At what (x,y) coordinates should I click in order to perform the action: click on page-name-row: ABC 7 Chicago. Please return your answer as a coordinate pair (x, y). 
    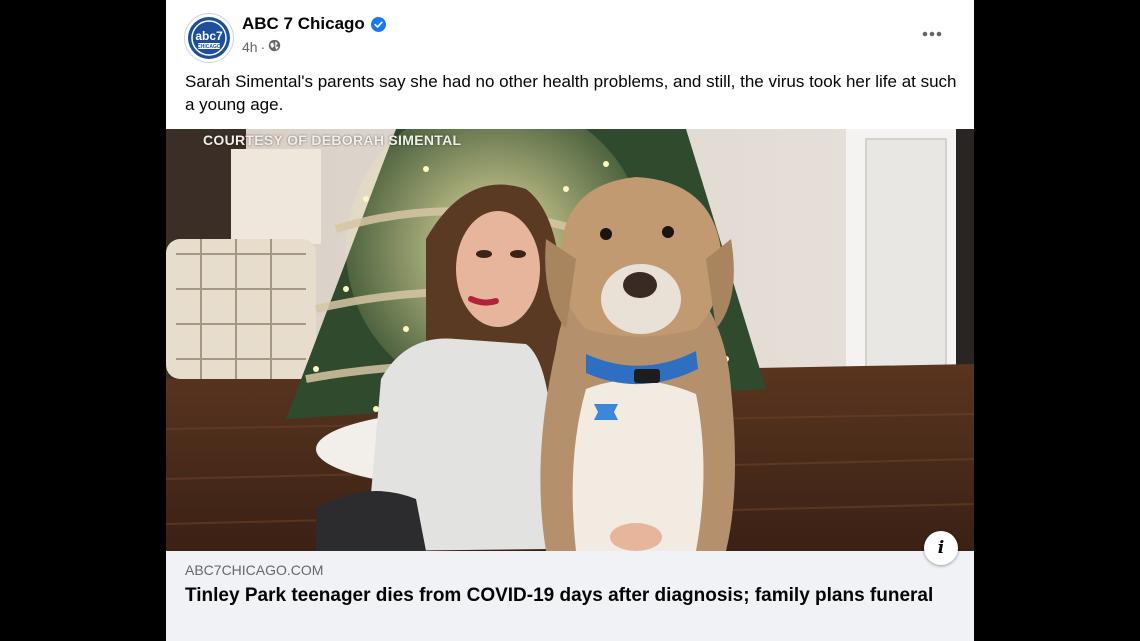
    Looking at the image, I should click on (314, 24).